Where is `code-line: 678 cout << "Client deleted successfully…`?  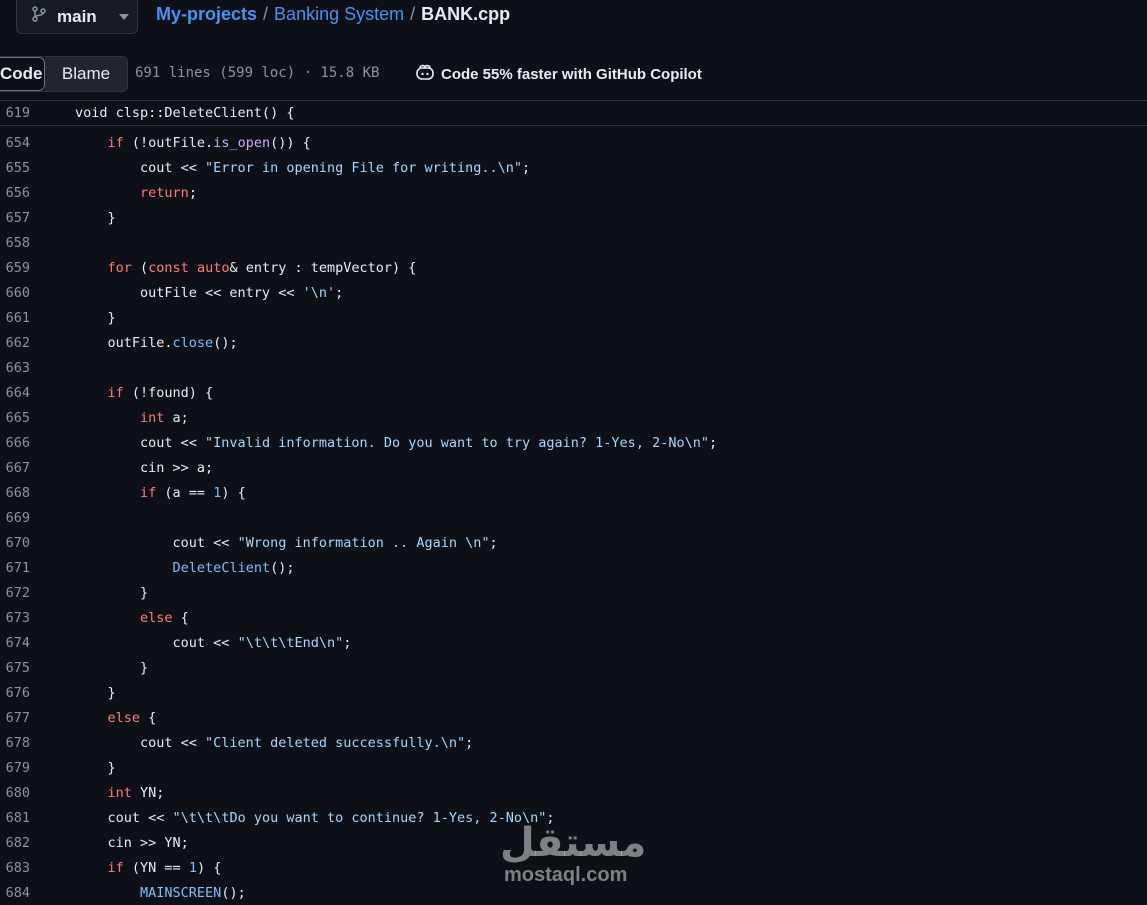
code-line: 678 cout << "Client deleted successfully… is located at coordinates (573, 742).